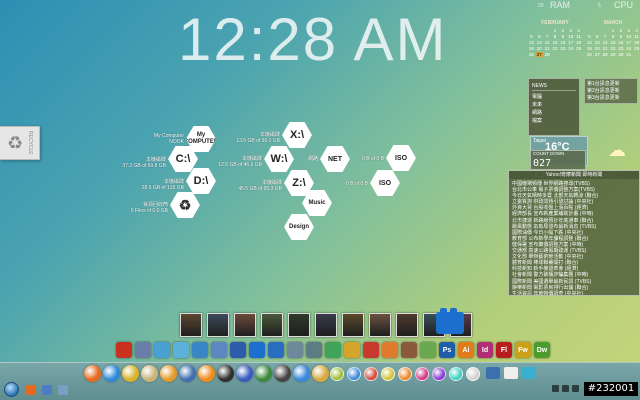 The image size is (640, 400). I want to click on ball-icon, so click(257, 350).